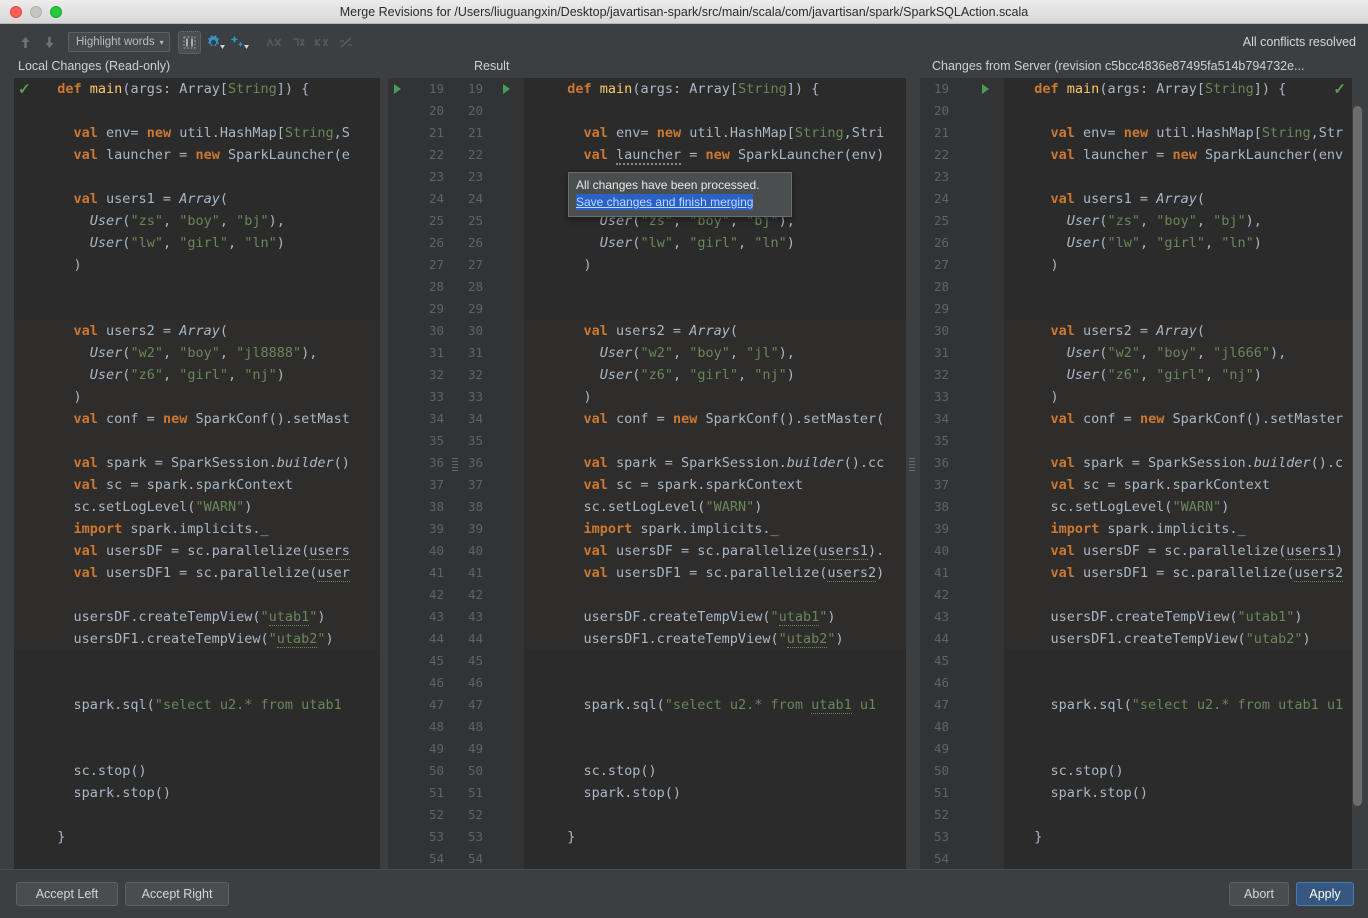 The image size is (1368, 918). I want to click on result-left-linenum-50: 50, so click(436, 770).